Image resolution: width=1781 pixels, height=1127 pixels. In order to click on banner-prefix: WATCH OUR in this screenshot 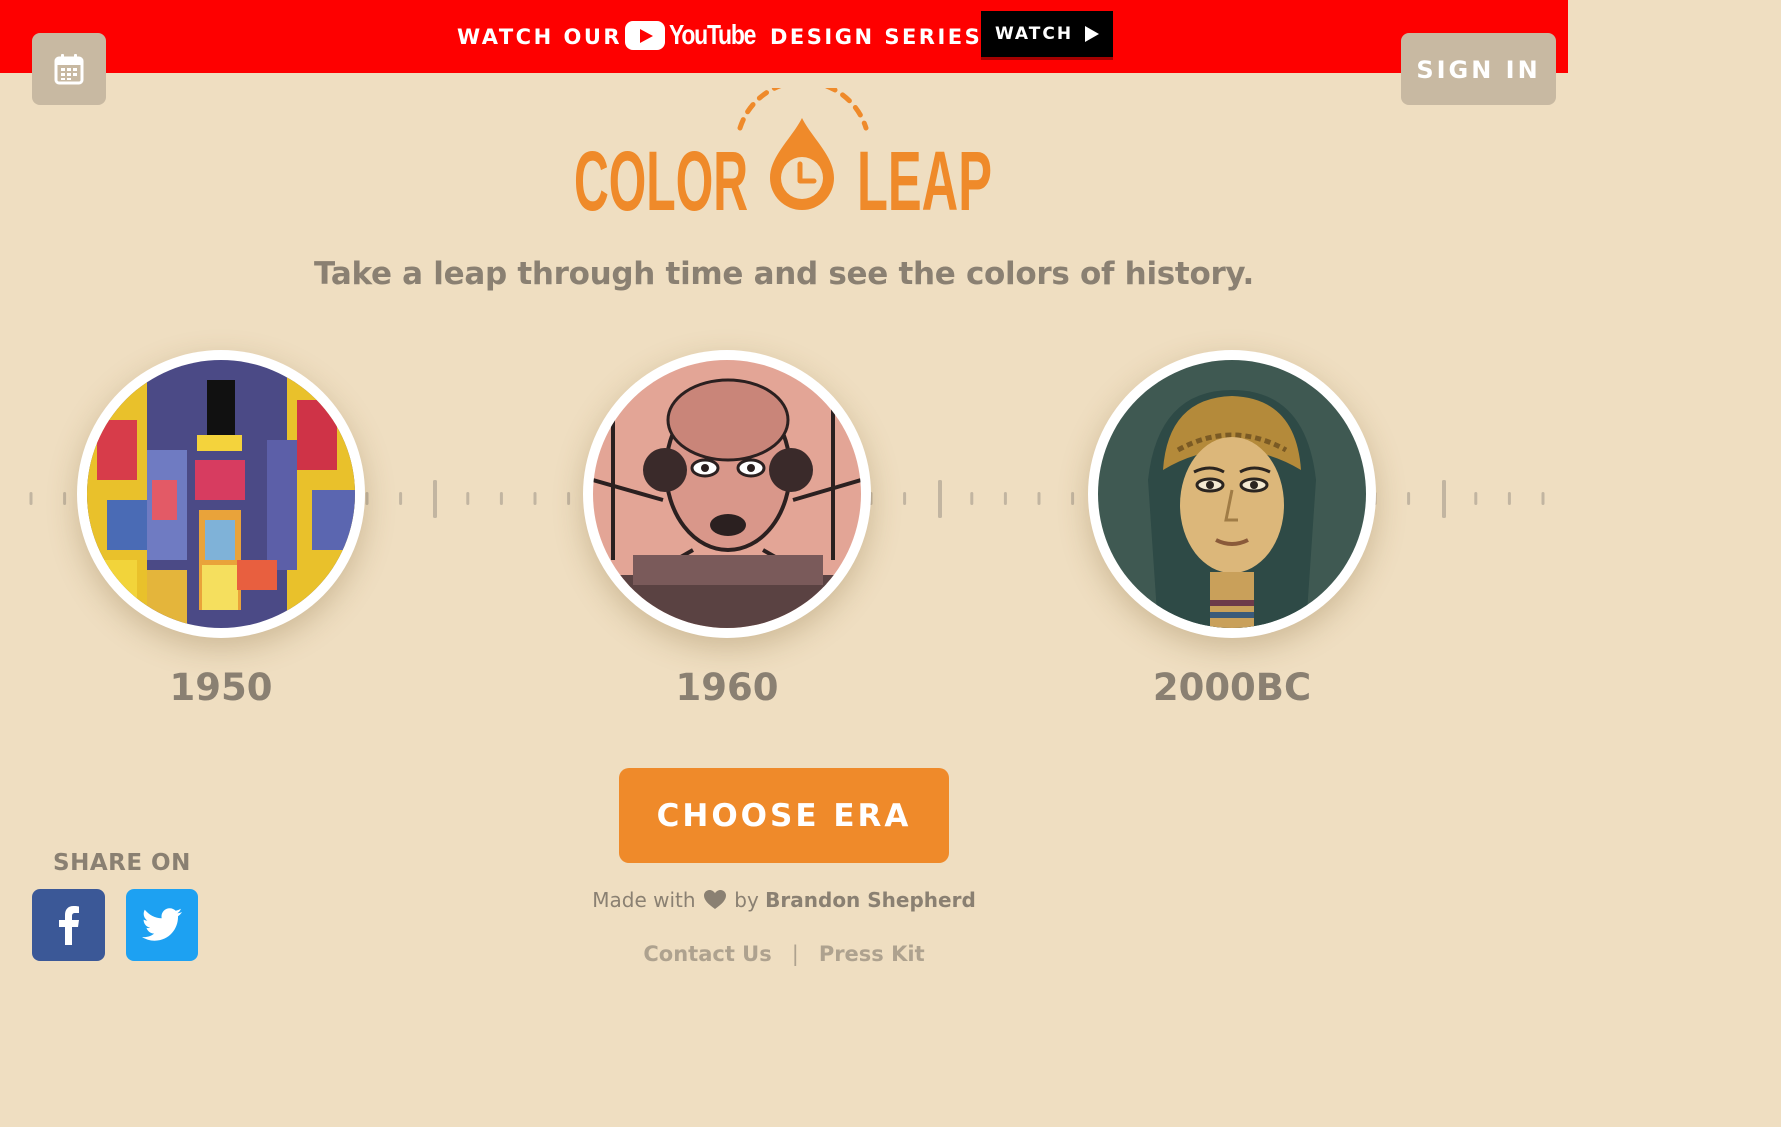, I will do `click(540, 37)`.